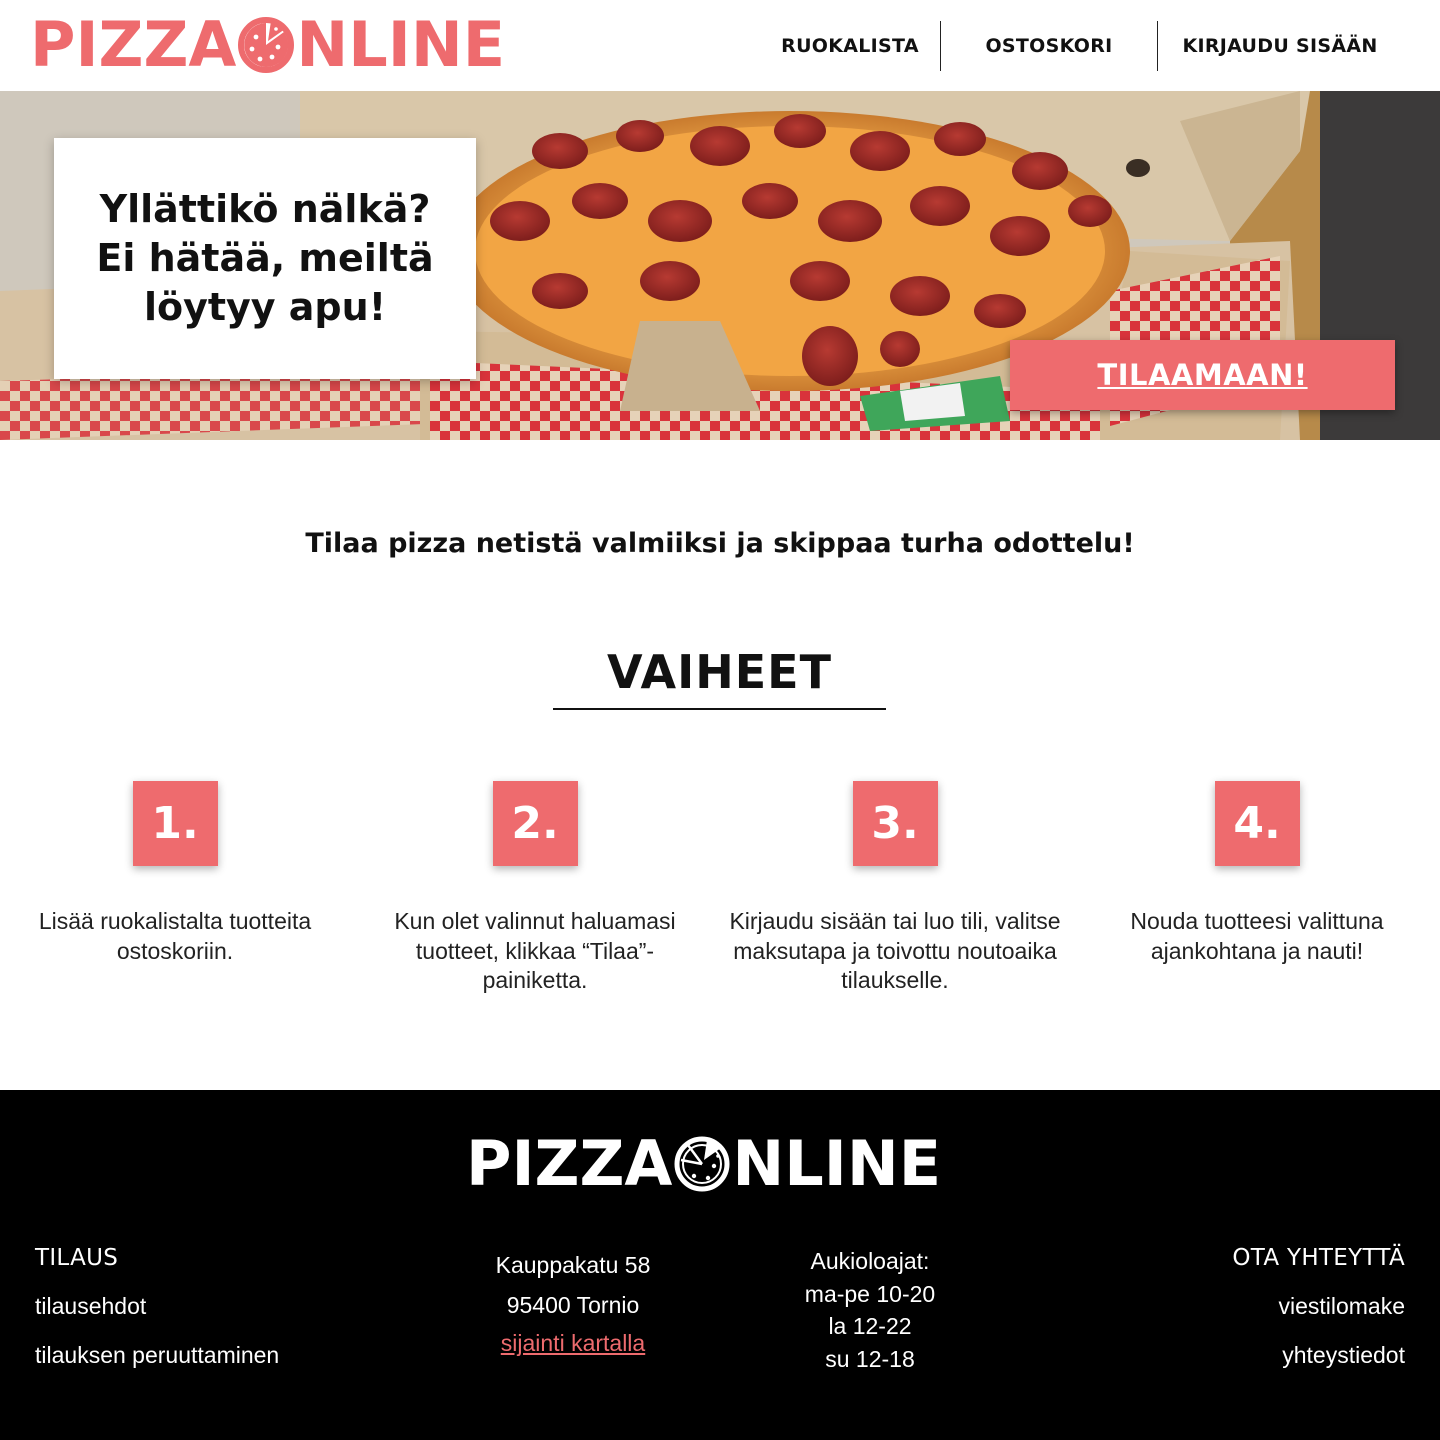 Image resolution: width=1440 pixels, height=1440 pixels. I want to click on footer-contact-heading: OTA YHTEYTTÄ, so click(1318, 1258).